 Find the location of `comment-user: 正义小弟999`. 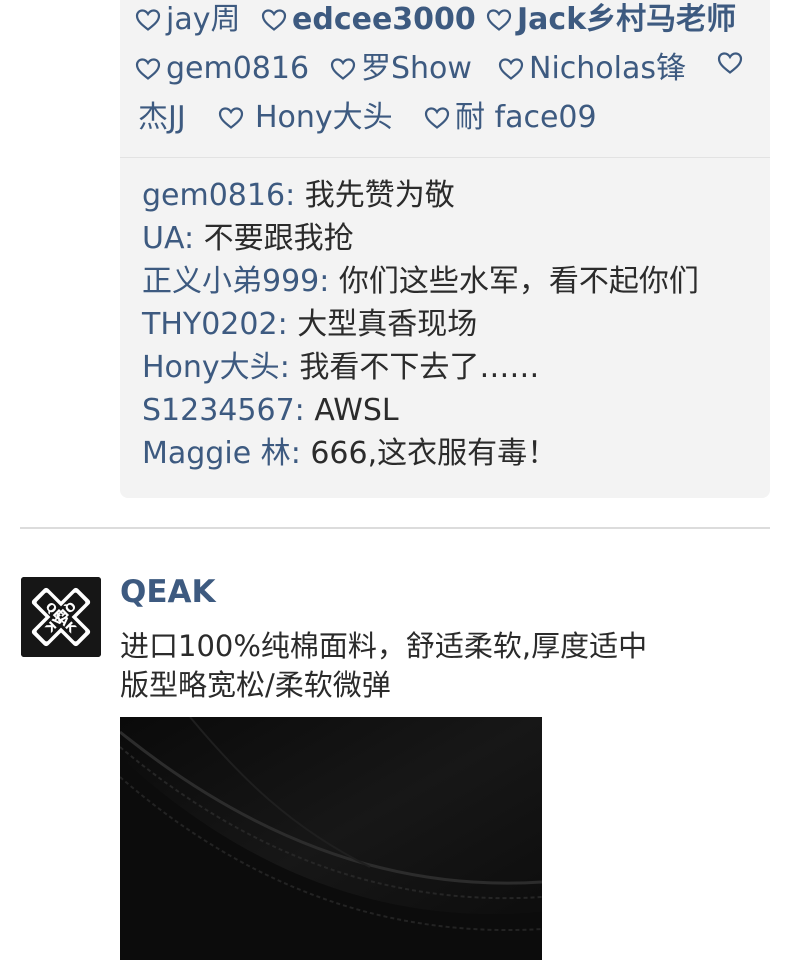

comment-user: 正义小弟999 is located at coordinates (230, 281).